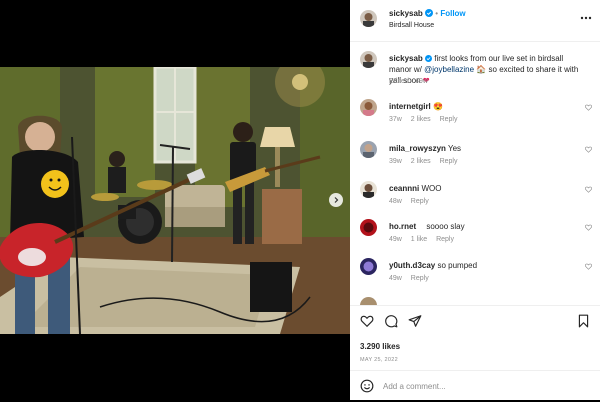 The height and width of the screenshot is (402, 600). I want to click on bookmark-icon, so click(583, 321).